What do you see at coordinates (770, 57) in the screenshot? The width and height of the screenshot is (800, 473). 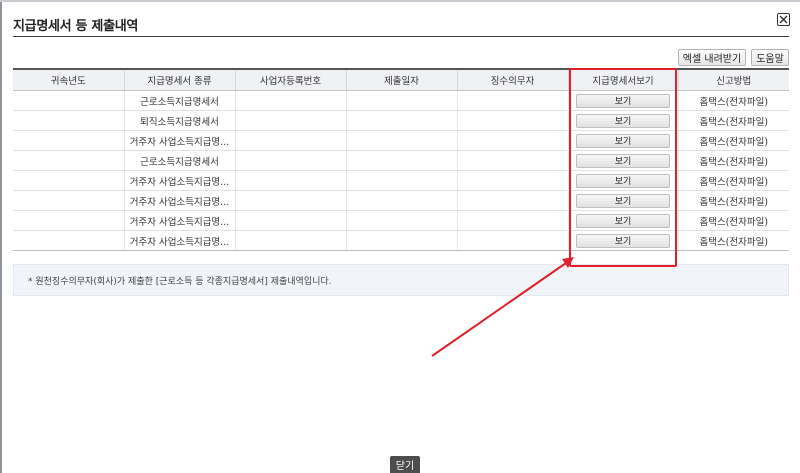 I see `help-button: 도움말` at bounding box center [770, 57].